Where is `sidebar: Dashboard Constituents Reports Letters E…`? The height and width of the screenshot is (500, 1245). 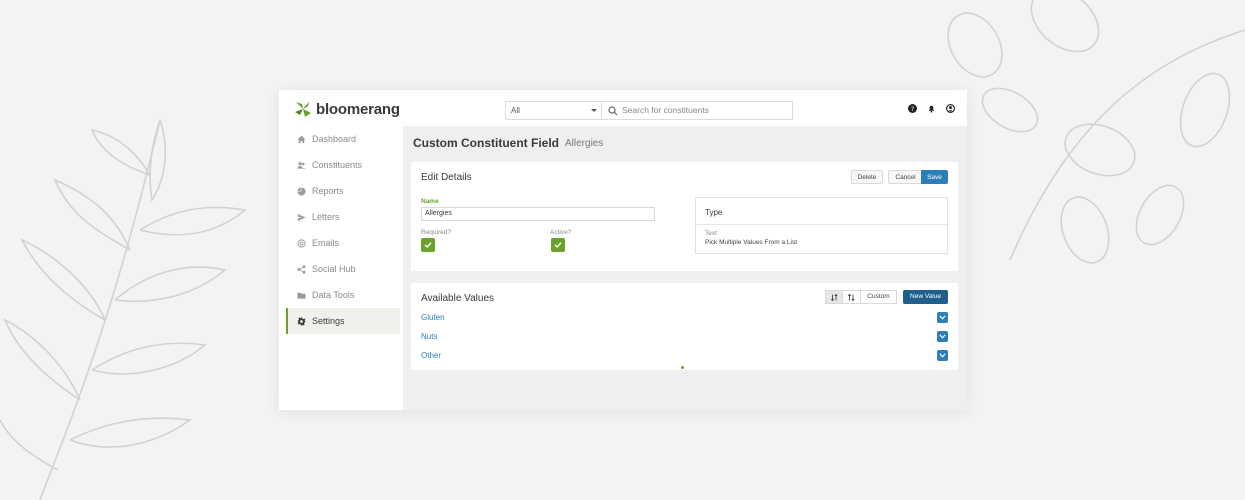 sidebar: Dashboard Constituents Reports Letters E… is located at coordinates (341, 268).